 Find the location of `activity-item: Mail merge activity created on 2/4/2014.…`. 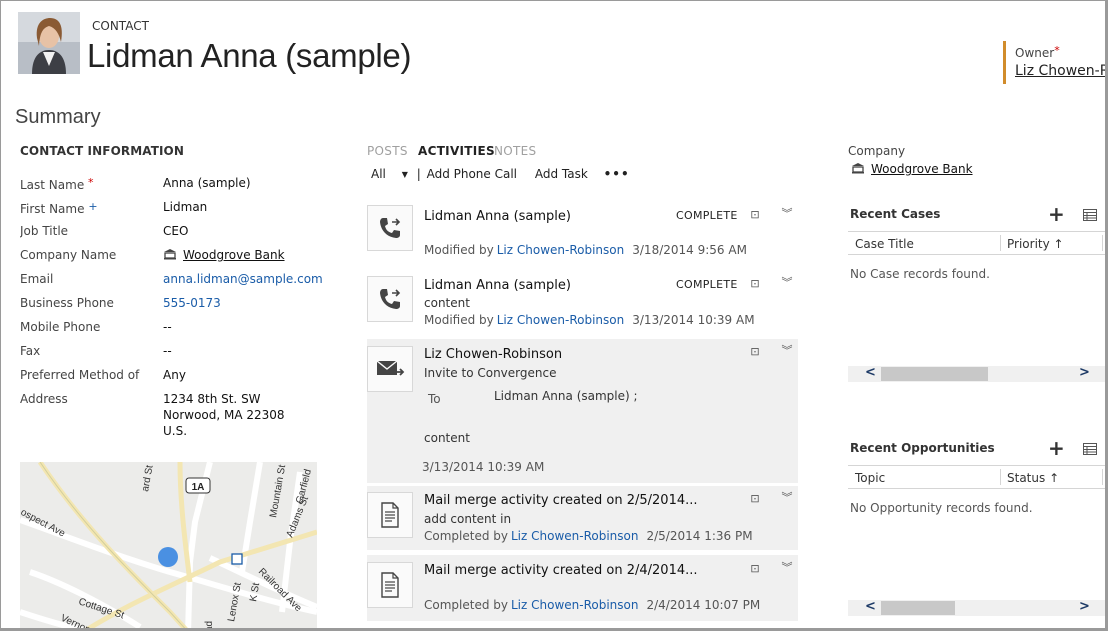

activity-item: Mail merge activity created on 2/4/2014.… is located at coordinates (582, 588).